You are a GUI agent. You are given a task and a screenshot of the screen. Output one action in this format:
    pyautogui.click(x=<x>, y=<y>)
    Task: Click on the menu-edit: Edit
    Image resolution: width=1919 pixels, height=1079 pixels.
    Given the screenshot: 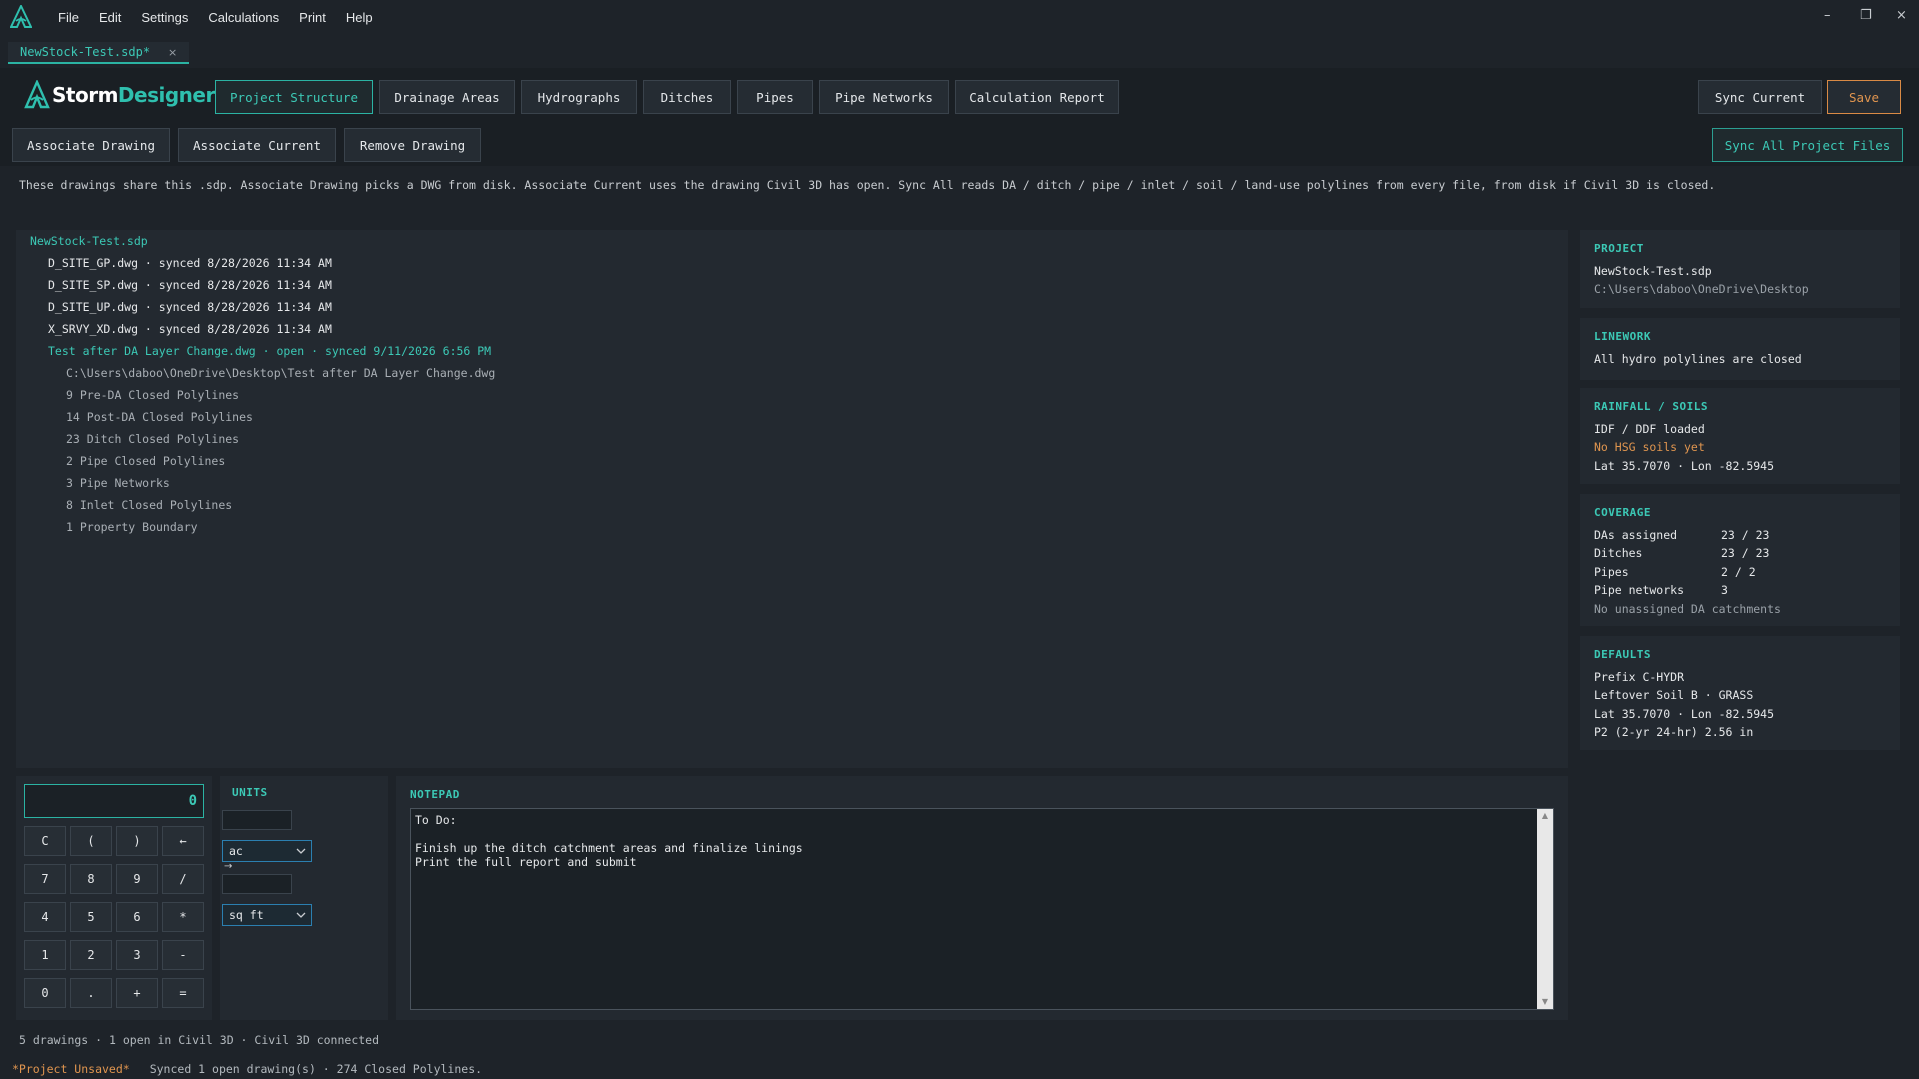 What is the action you would take?
    pyautogui.click(x=110, y=17)
    